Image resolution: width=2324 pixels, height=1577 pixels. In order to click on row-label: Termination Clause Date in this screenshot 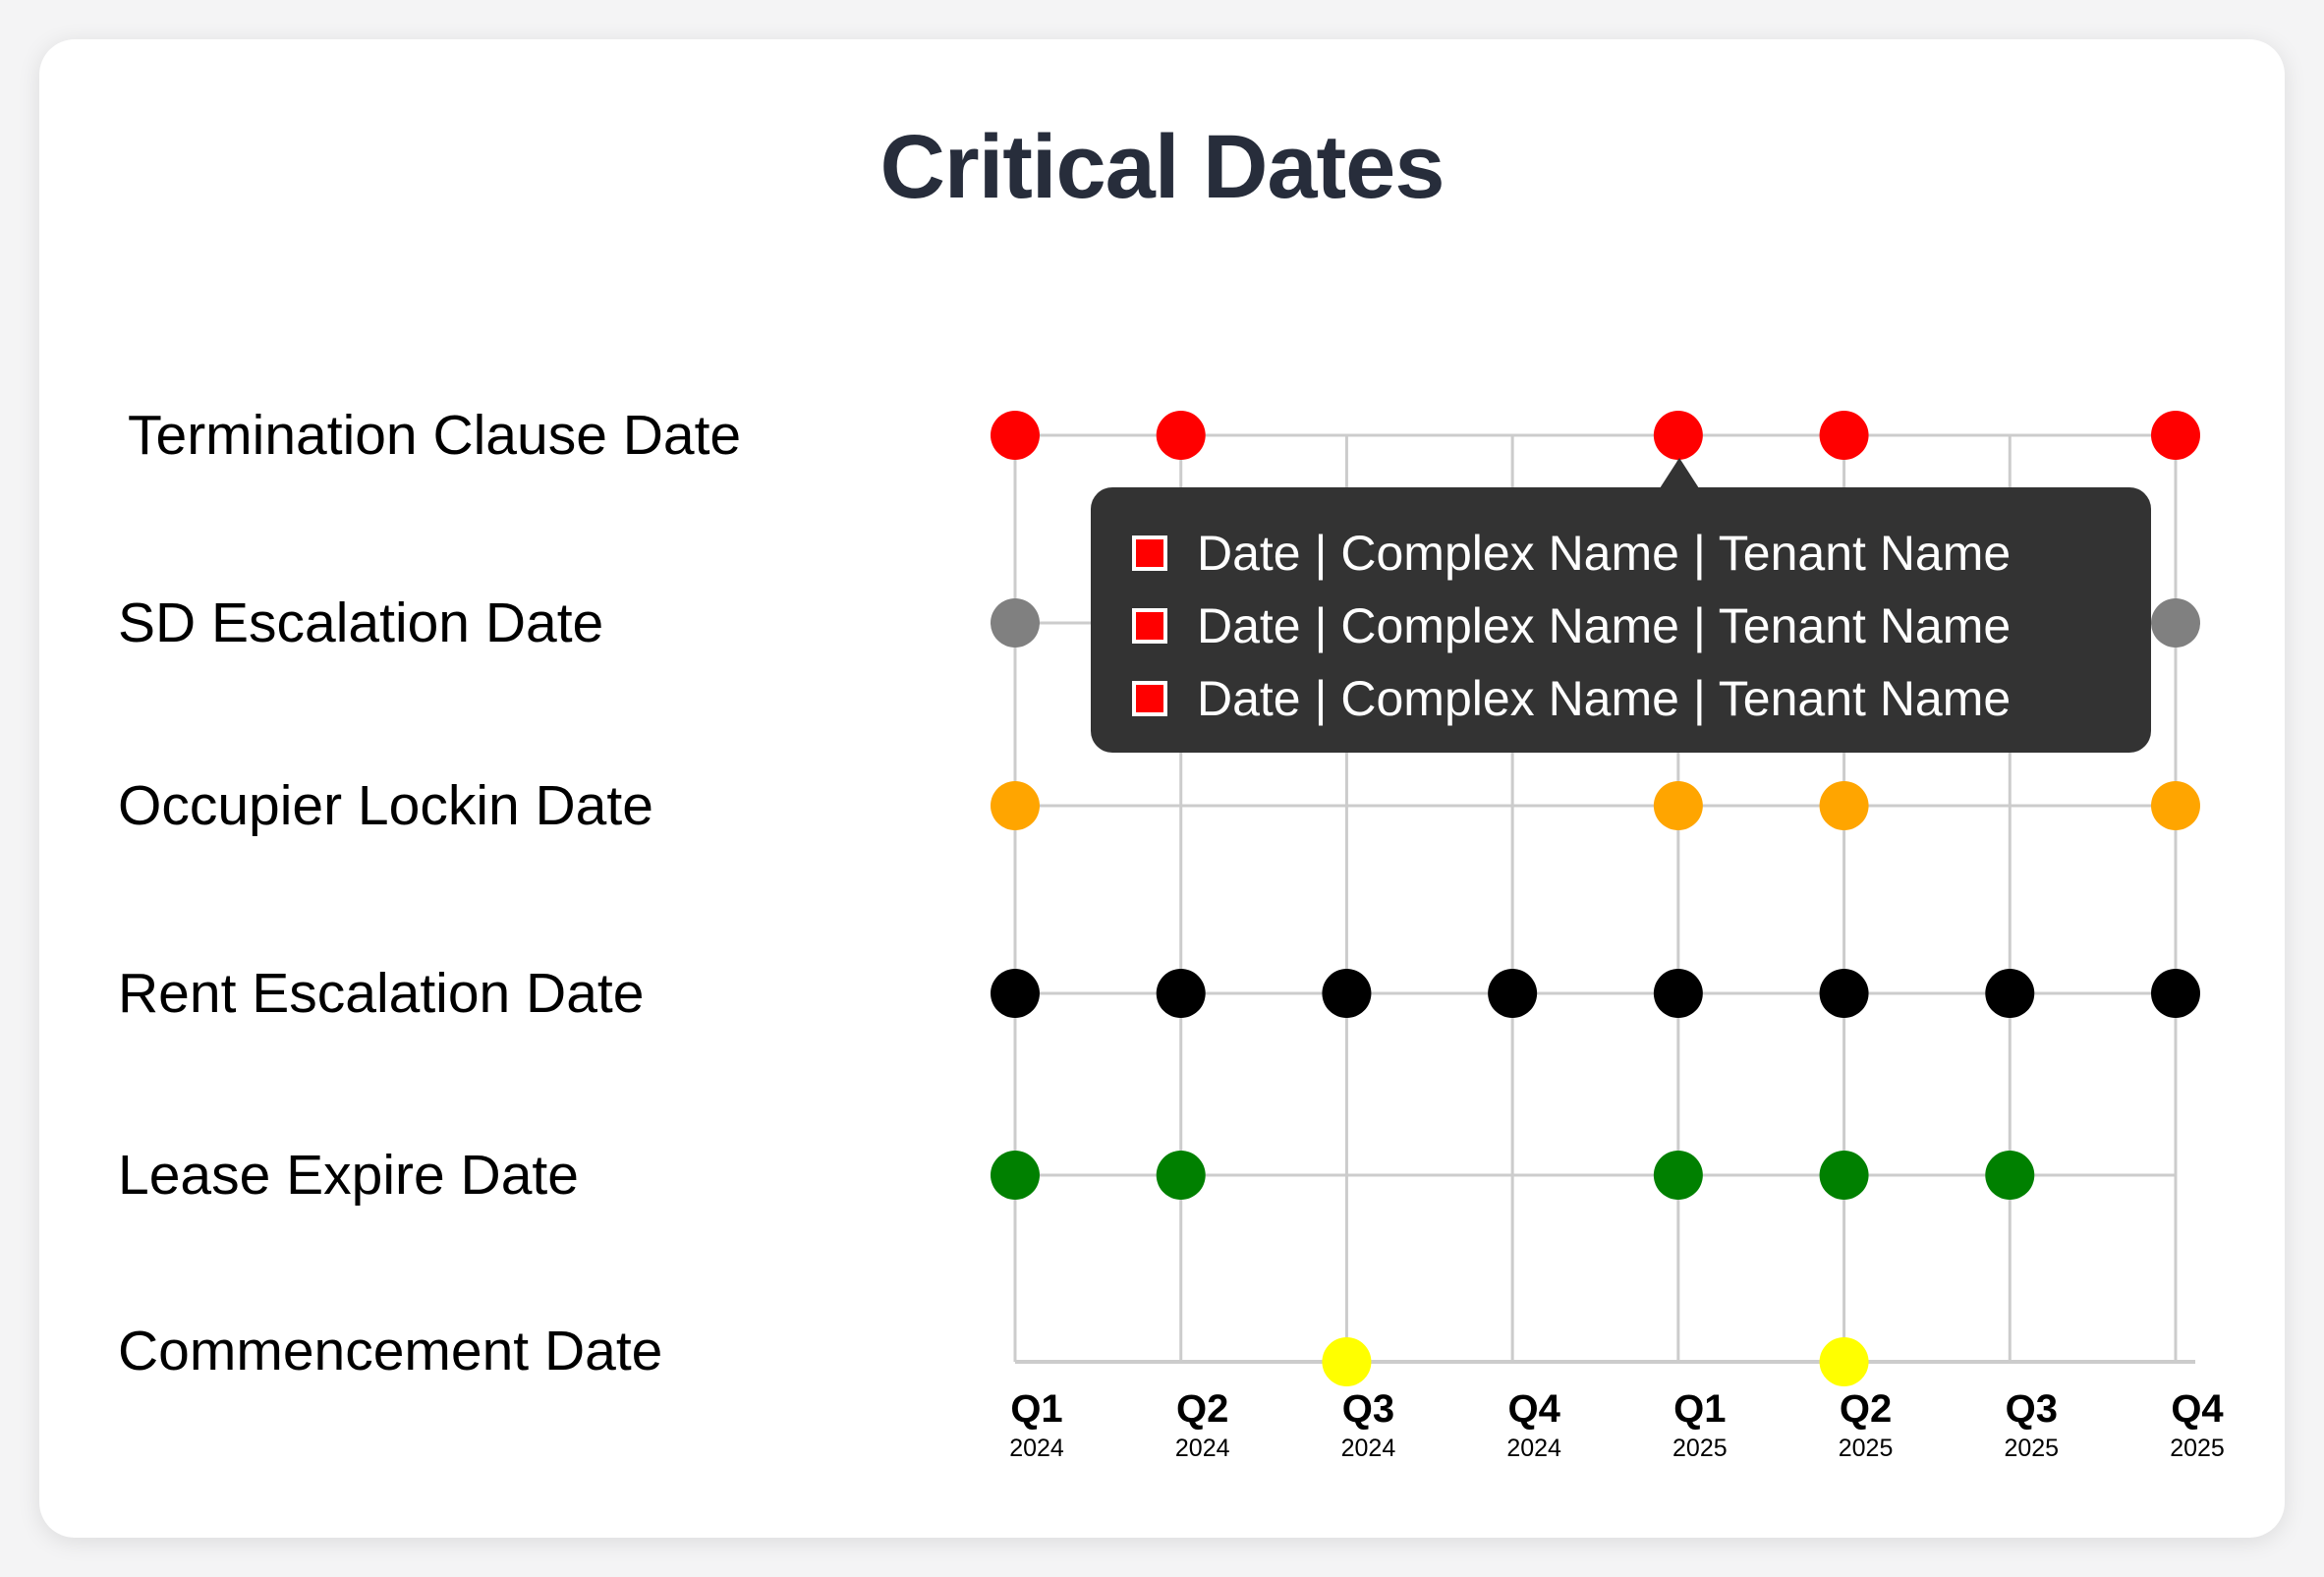, I will do `click(435, 435)`.